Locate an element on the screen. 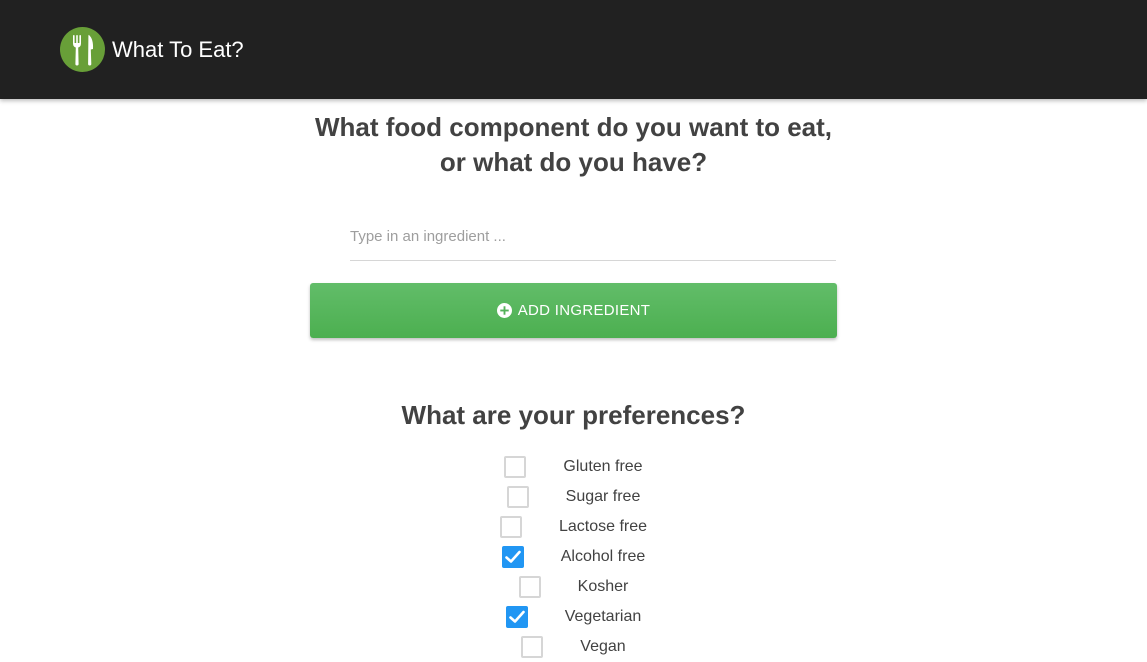  preference-label: Lactose free is located at coordinates (603, 526).